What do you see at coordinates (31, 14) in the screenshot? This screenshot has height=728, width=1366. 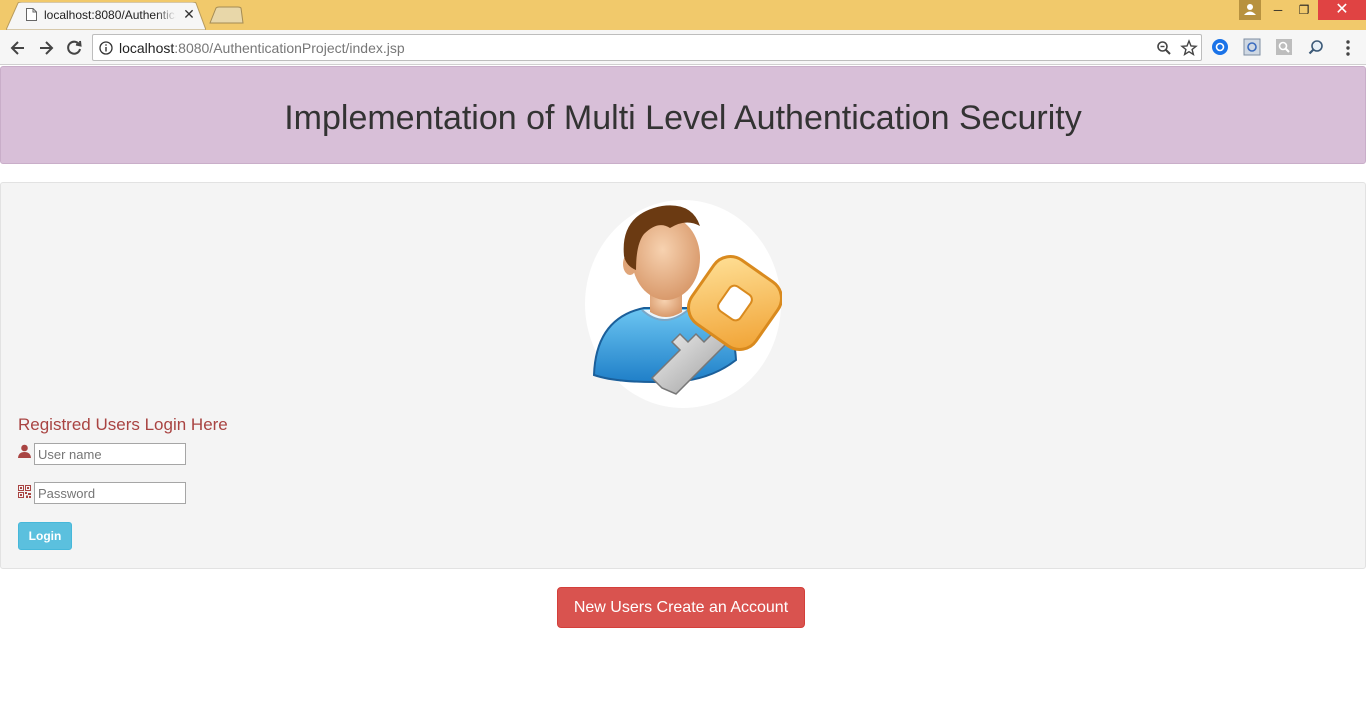 I see `page-favicon-icon` at bounding box center [31, 14].